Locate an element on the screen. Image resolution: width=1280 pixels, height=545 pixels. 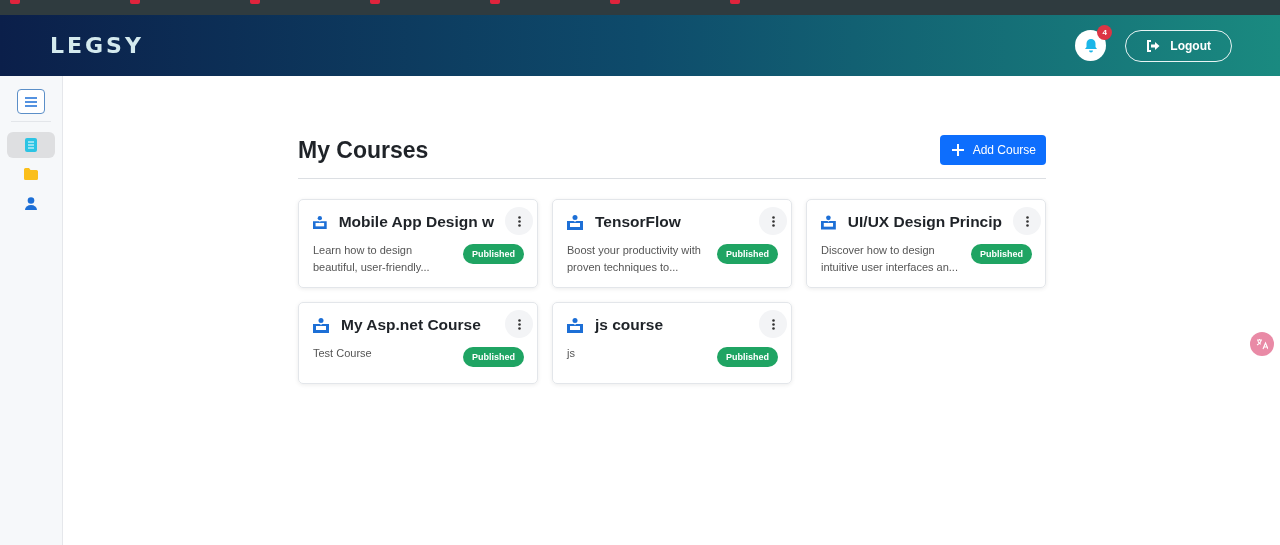
bell-icon is located at coordinates (1090, 45).